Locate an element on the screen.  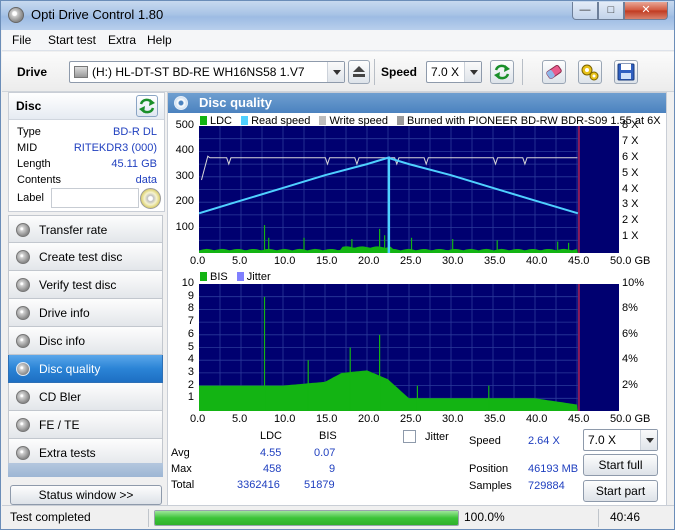
refresh-speed-button is located at coordinates (502, 72).